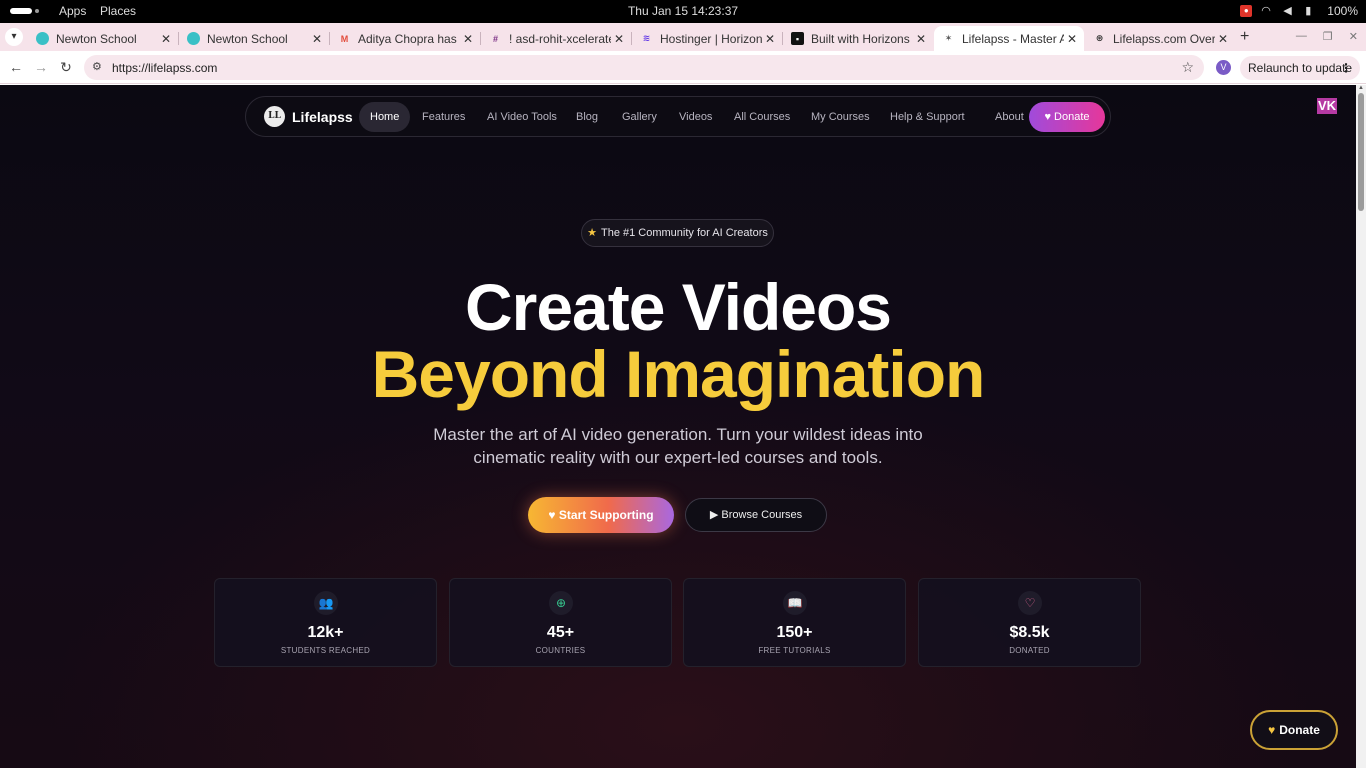 The height and width of the screenshot is (768, 1366). What do you see at coordinates (794, 622) in the screenshot?
I see `stat-card-tutorials: 📖 150+ FREE TUTORIALS` at bounding box center [794, 622].